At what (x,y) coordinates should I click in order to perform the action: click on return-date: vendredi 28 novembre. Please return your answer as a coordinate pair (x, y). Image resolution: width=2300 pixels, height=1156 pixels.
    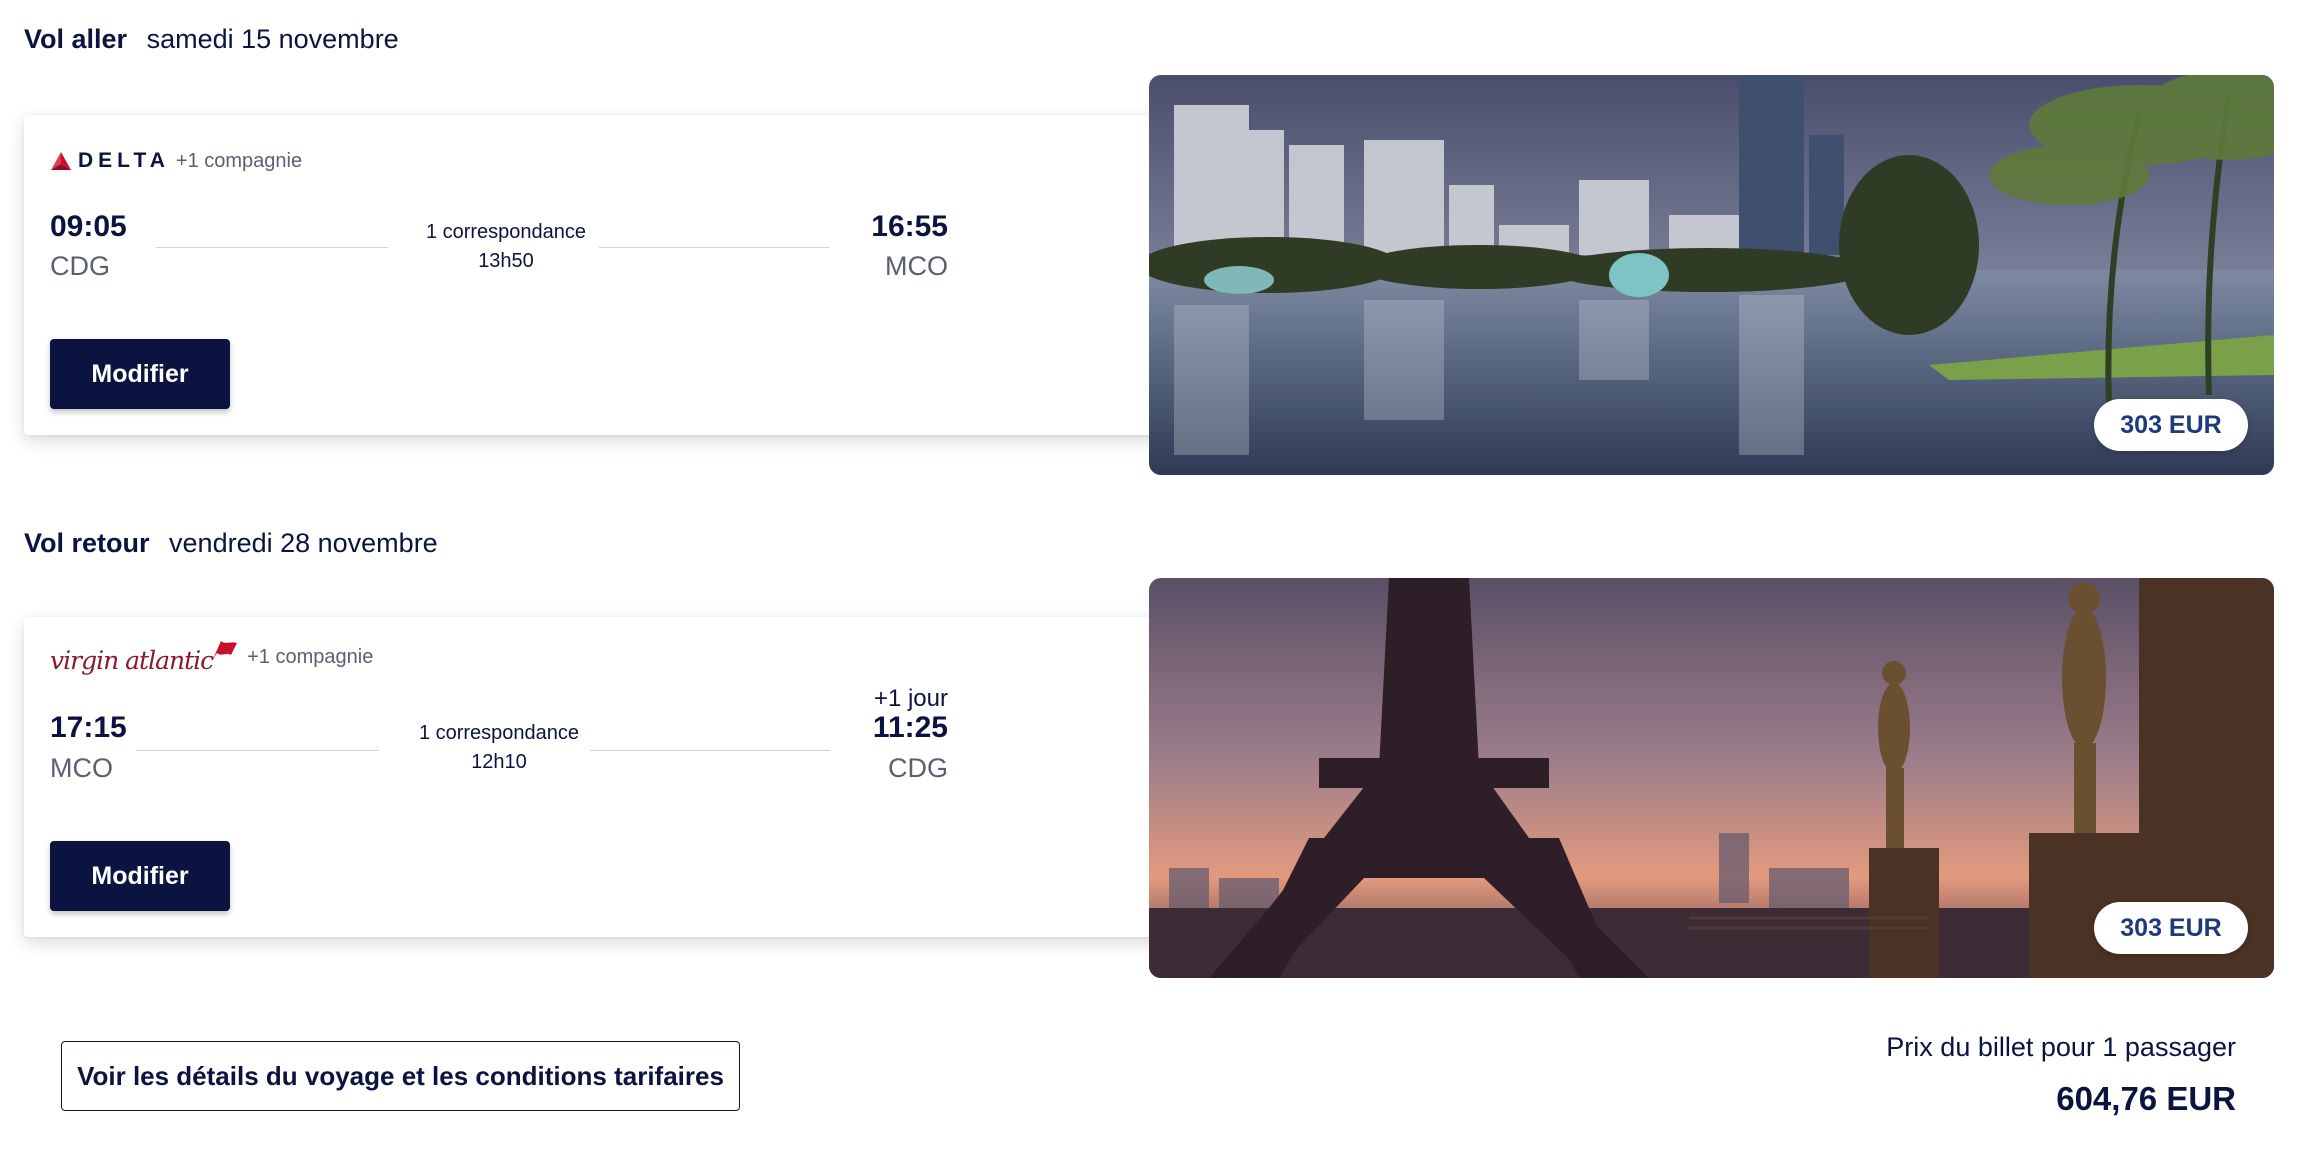
    Looking at the image, I should click on (303, 543).